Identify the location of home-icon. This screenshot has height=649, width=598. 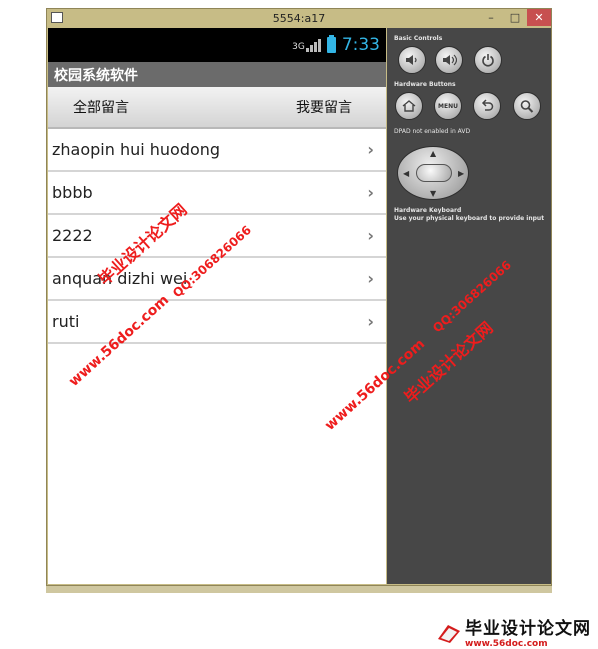
(409, 106).